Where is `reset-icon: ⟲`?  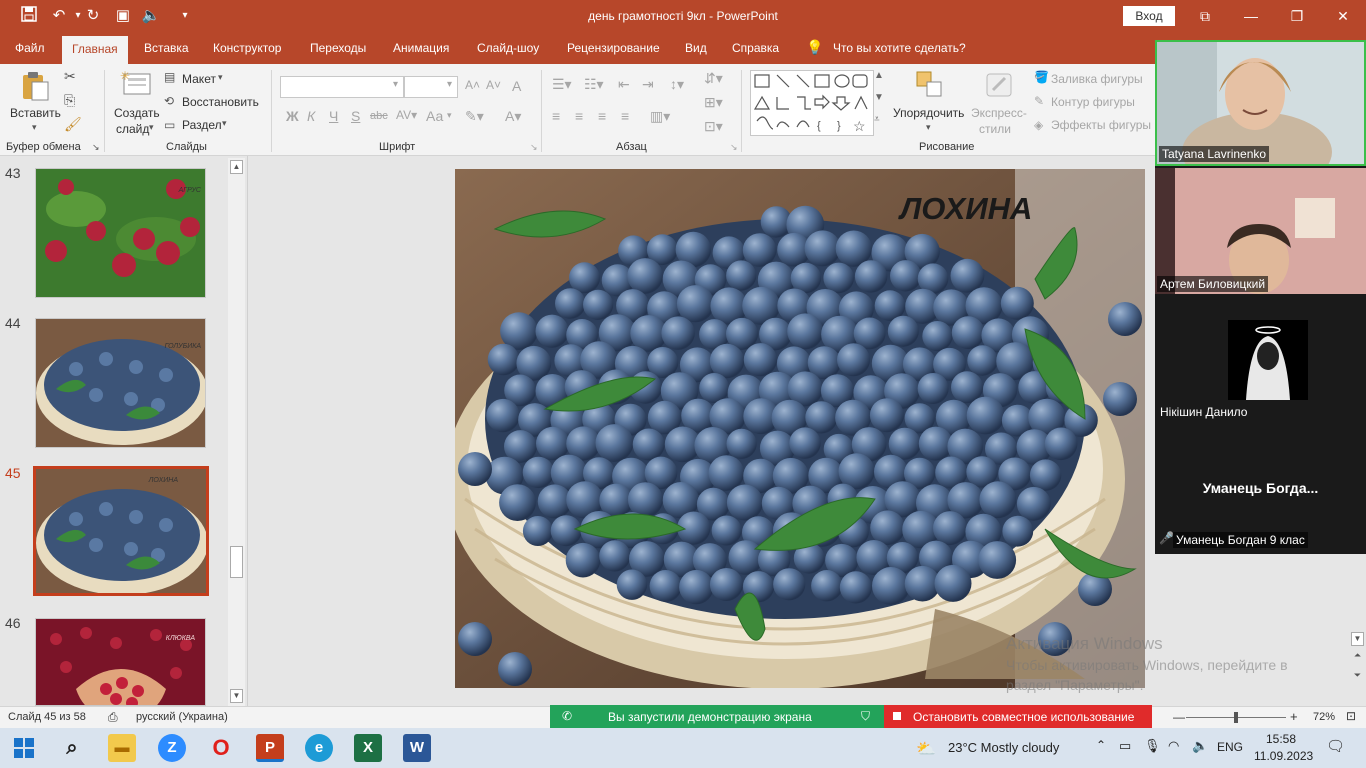 reset-icon: ⟲ is located at coordinates (169, 101).